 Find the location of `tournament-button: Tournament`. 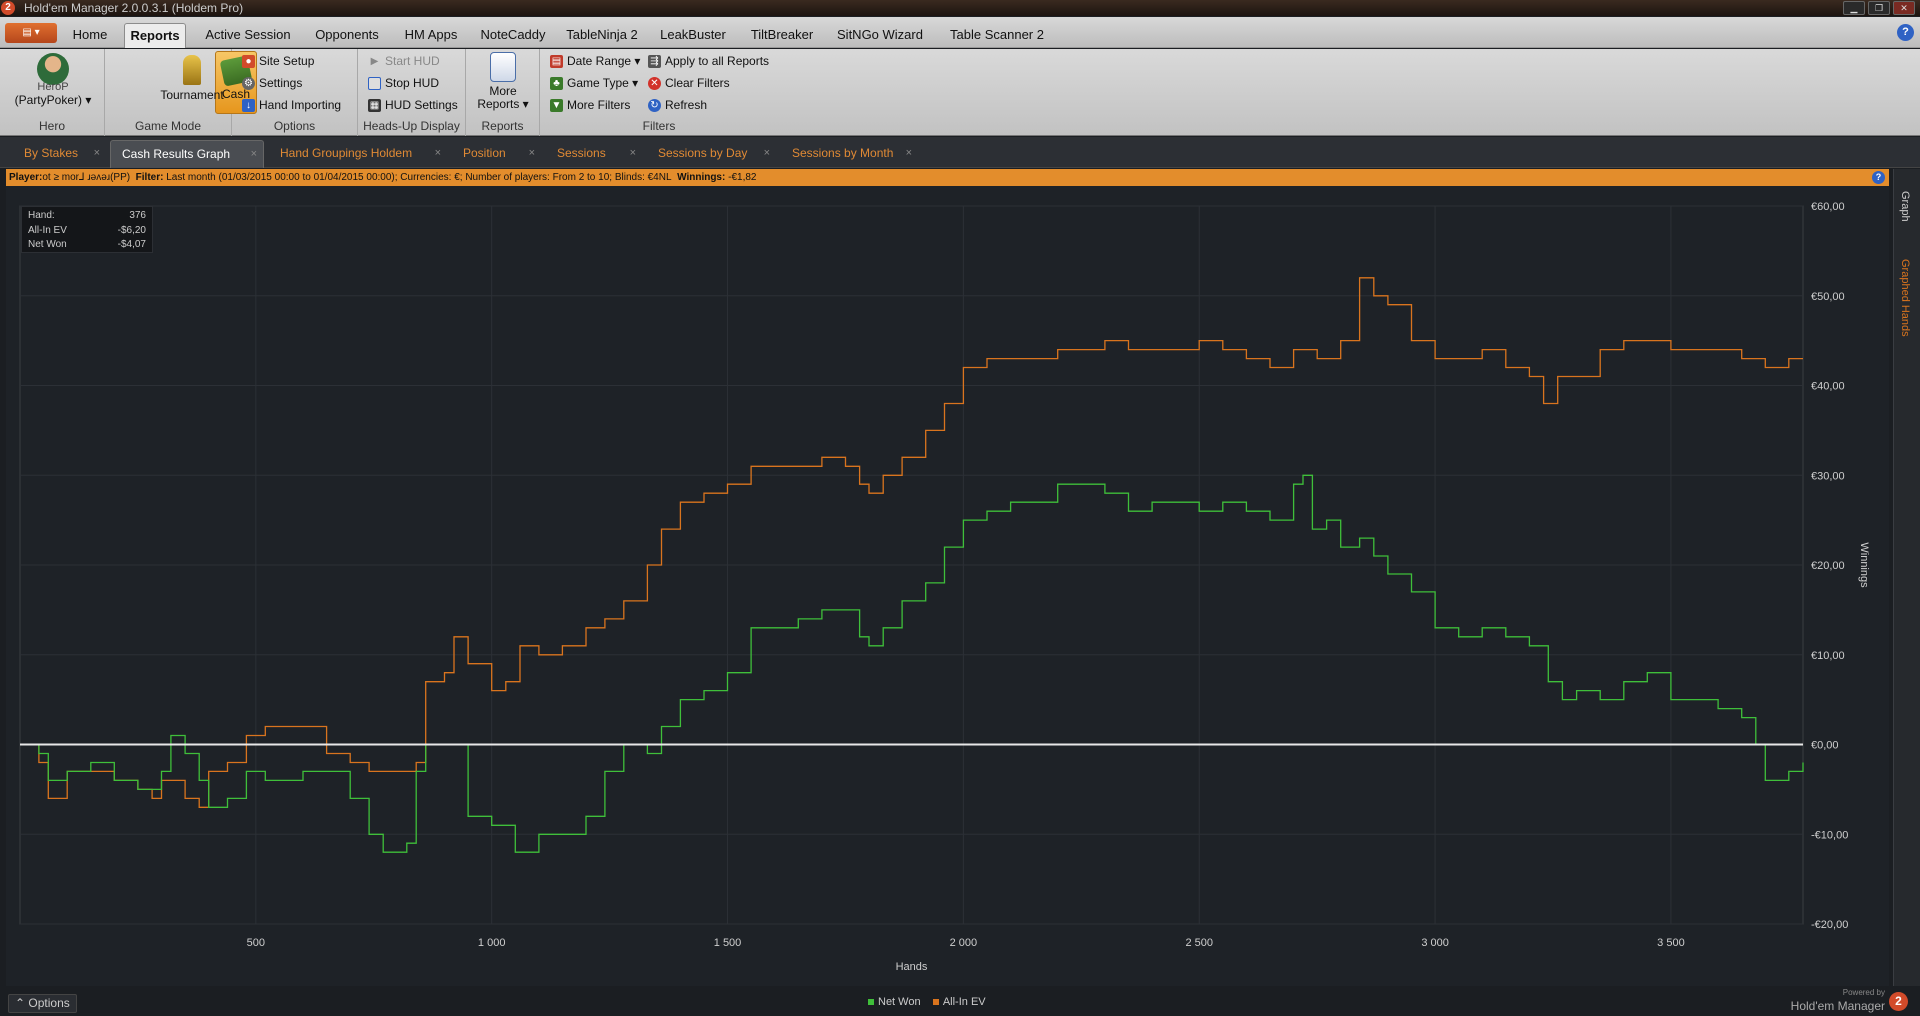

tournament-button: Tournament is located at coordinates (192, 78).